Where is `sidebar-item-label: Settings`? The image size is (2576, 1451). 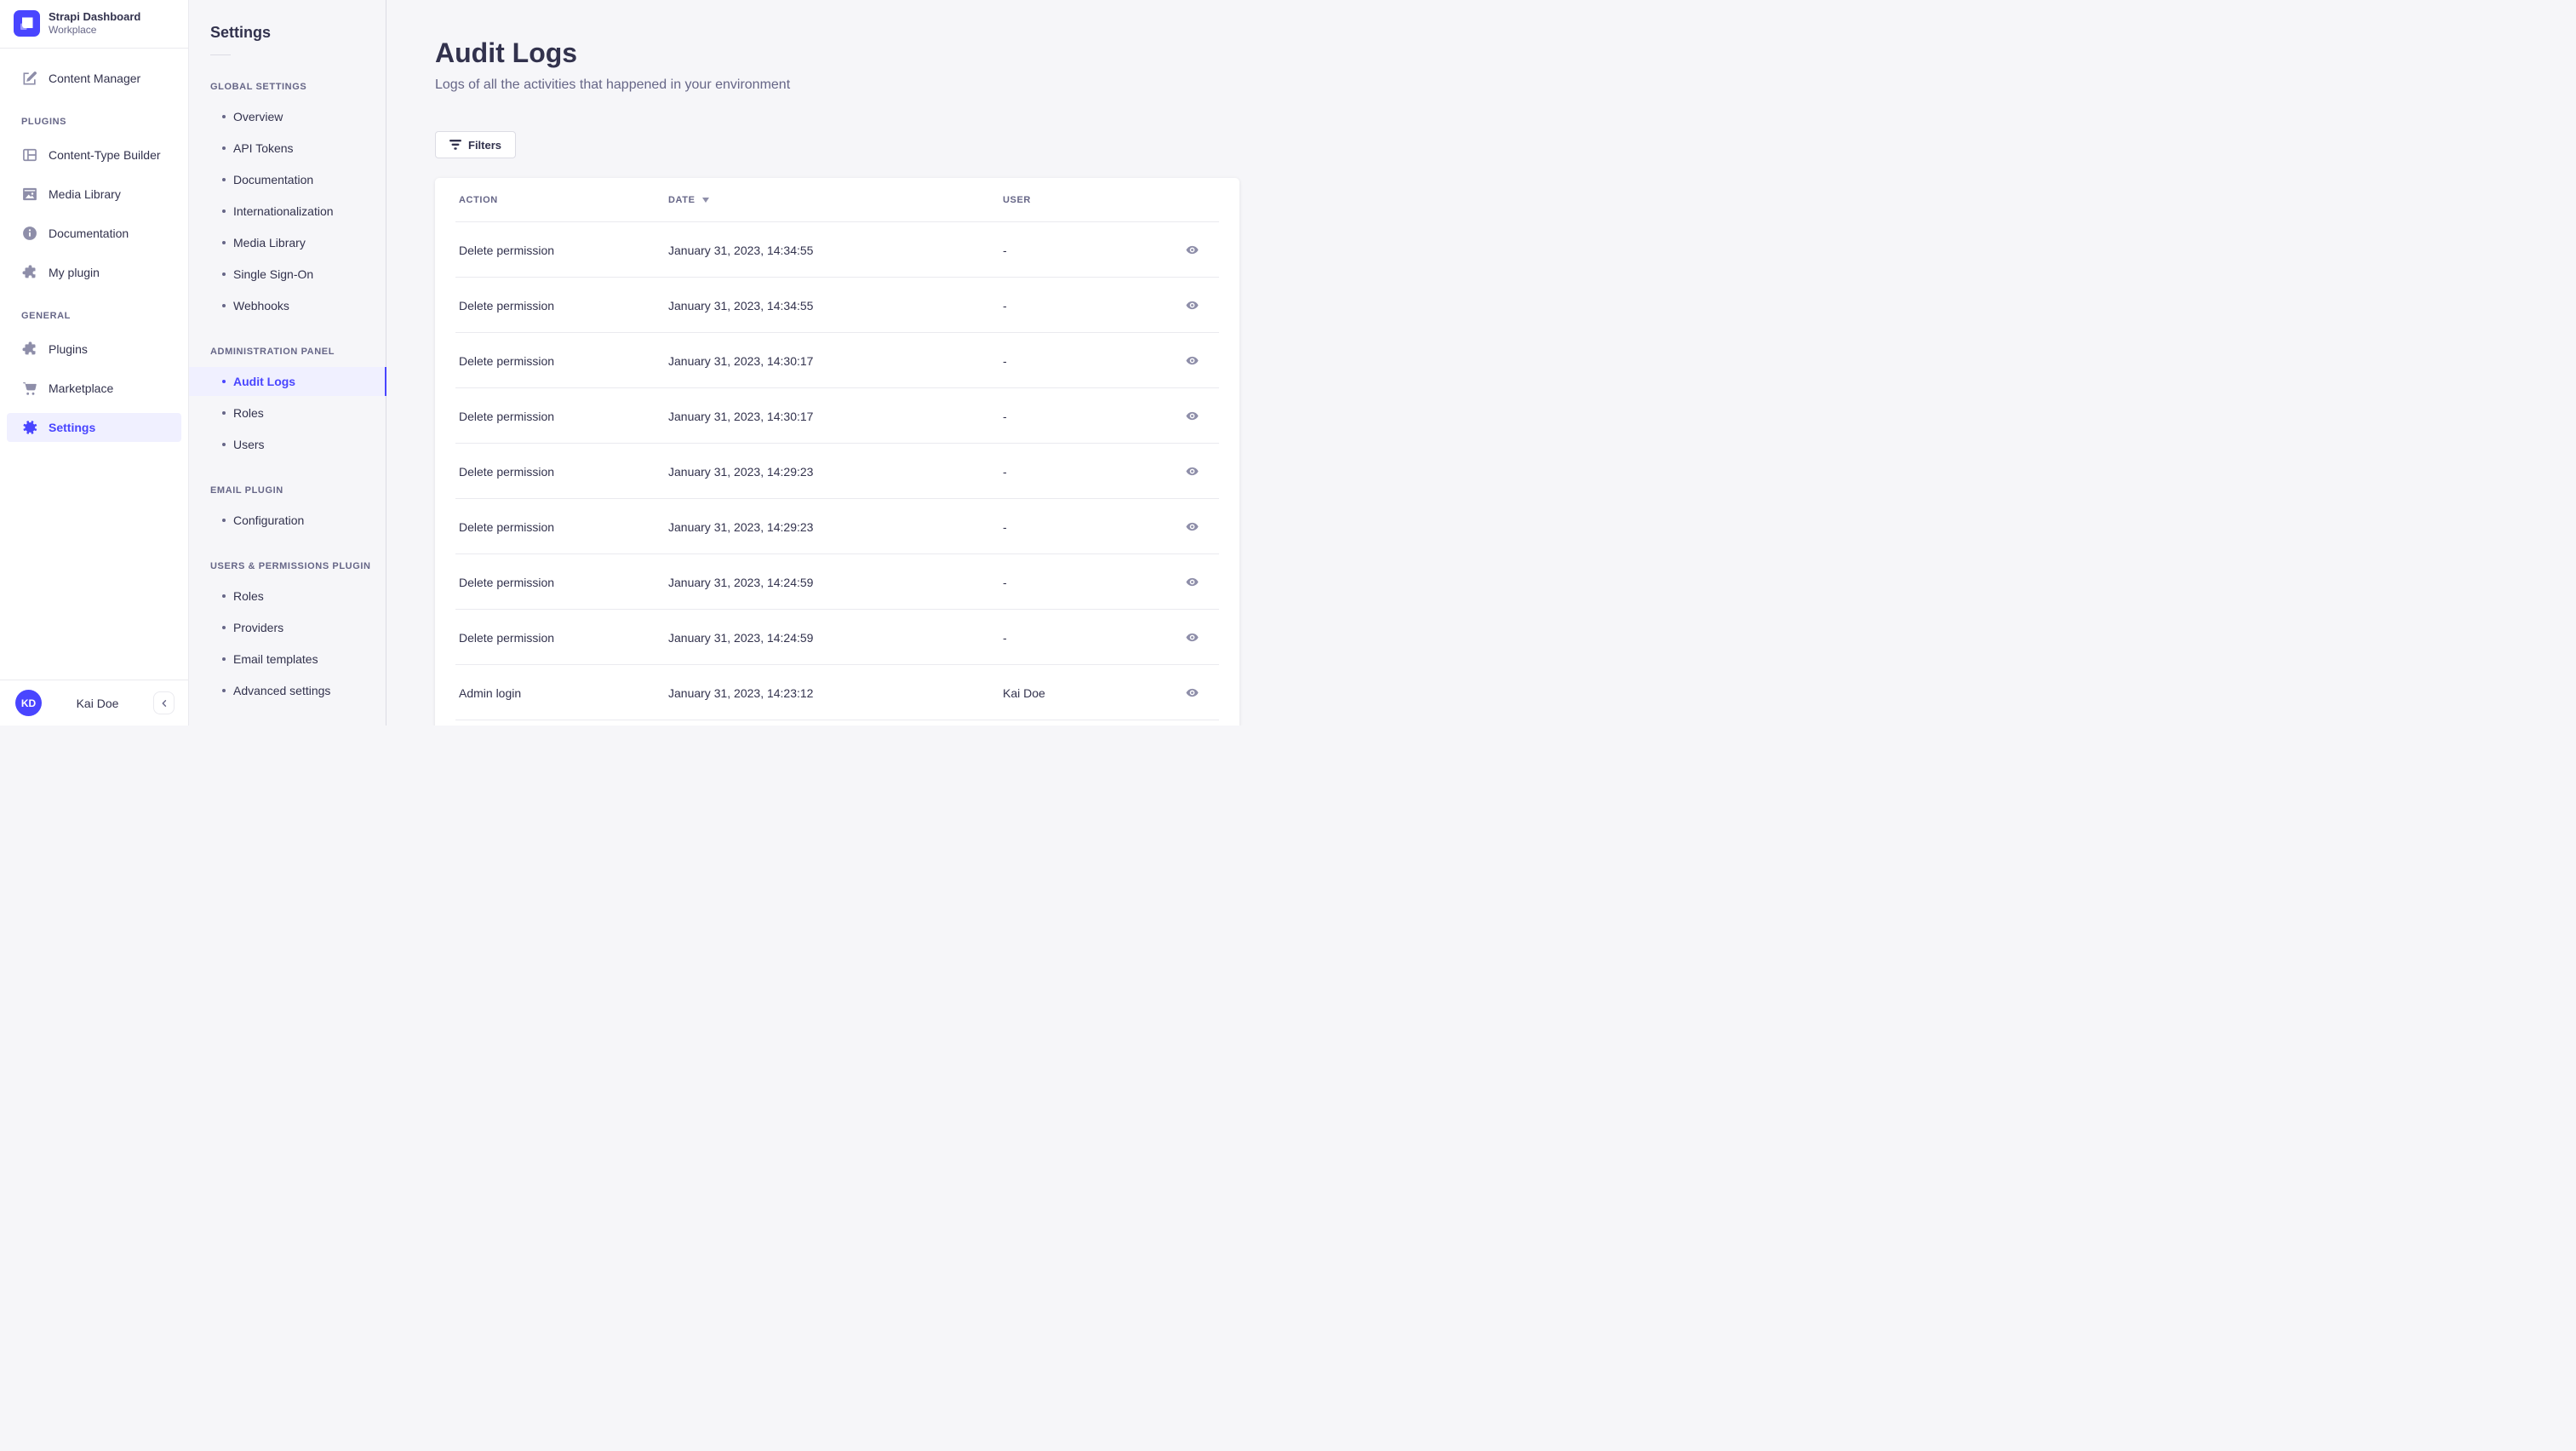 sidebar-item-label: Settings is located at coordinates (72, 427).